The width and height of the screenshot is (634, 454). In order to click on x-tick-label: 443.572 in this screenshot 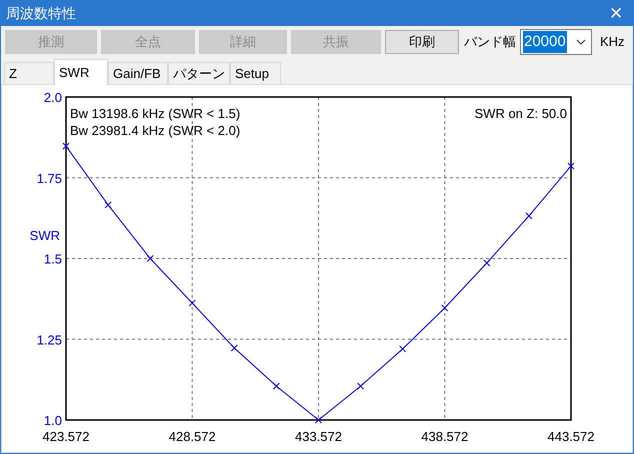, I will do `click(571, 436)`.